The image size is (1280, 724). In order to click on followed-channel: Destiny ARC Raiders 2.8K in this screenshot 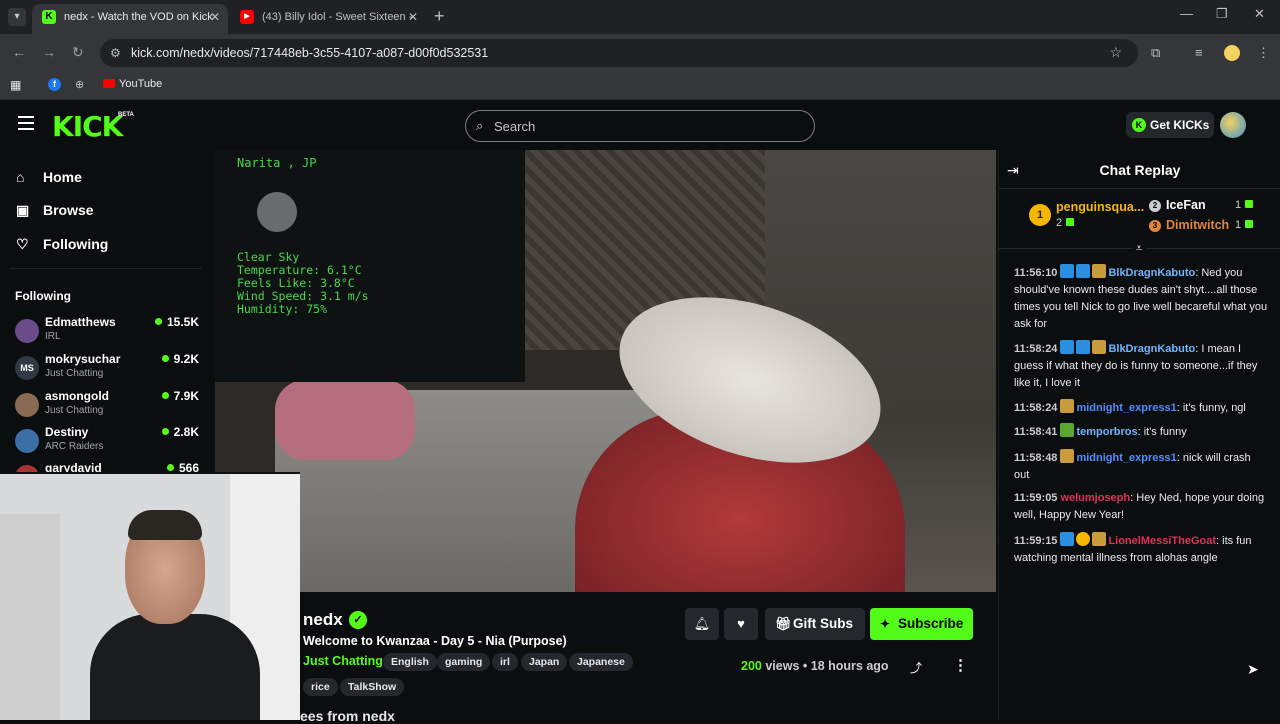, I will do `click(110, 443)`.